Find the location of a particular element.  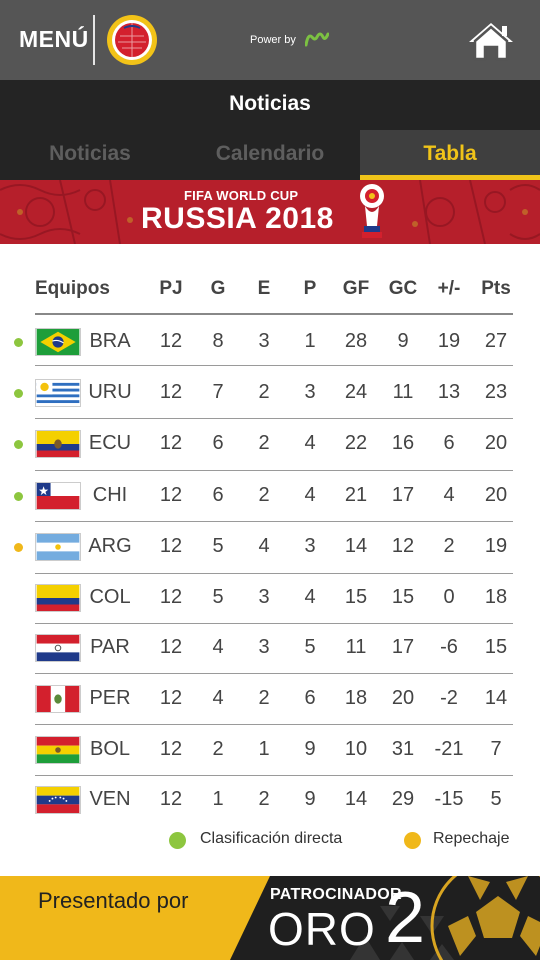

cell-gc: 11 is located at coordinates (403, 392).